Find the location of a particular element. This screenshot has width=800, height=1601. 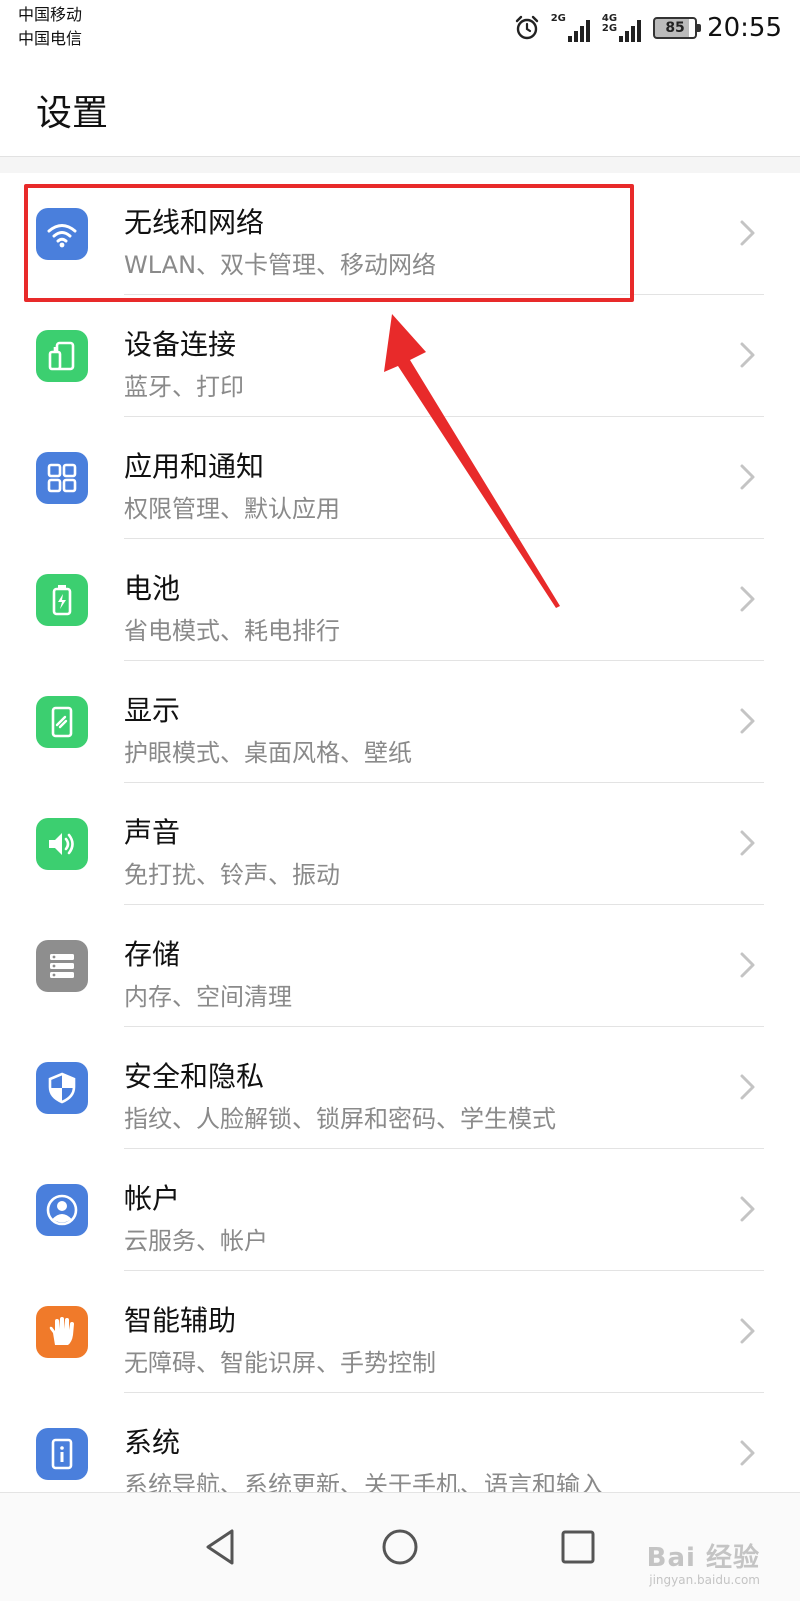

settings-item-title: 设备连接 is located at coordinates (180, 344).